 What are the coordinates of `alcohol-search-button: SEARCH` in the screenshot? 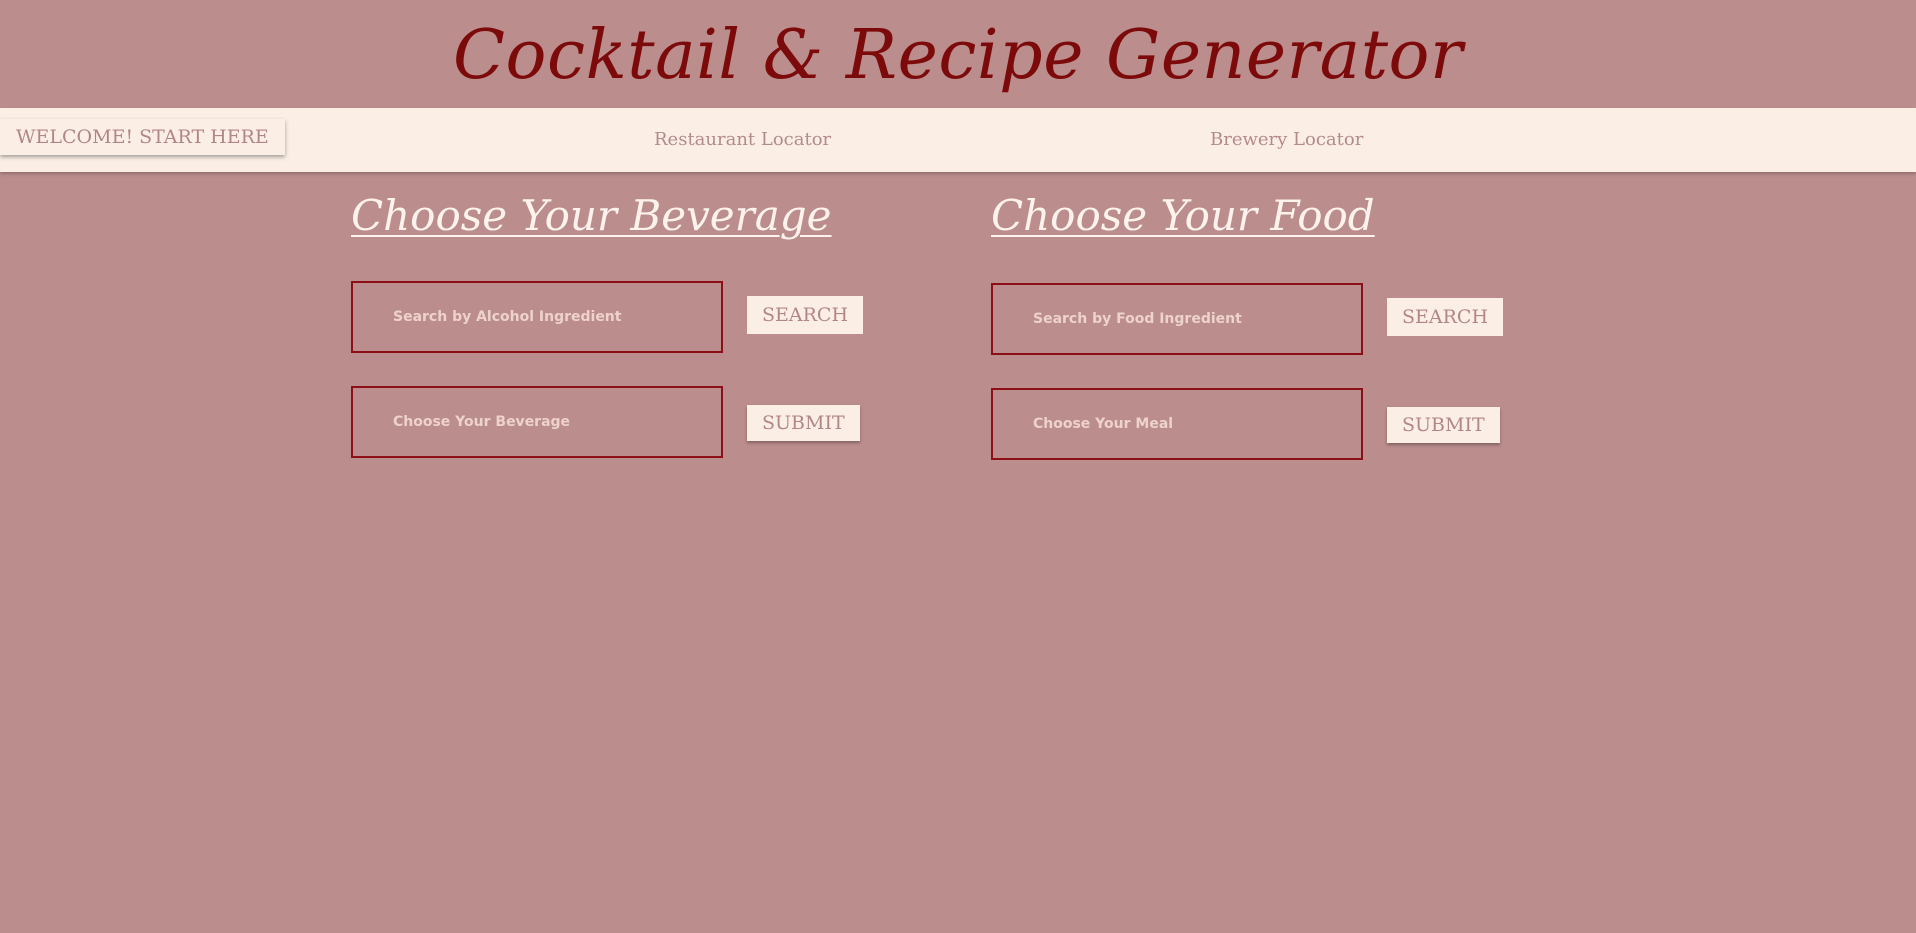 It's located at (805, 315).